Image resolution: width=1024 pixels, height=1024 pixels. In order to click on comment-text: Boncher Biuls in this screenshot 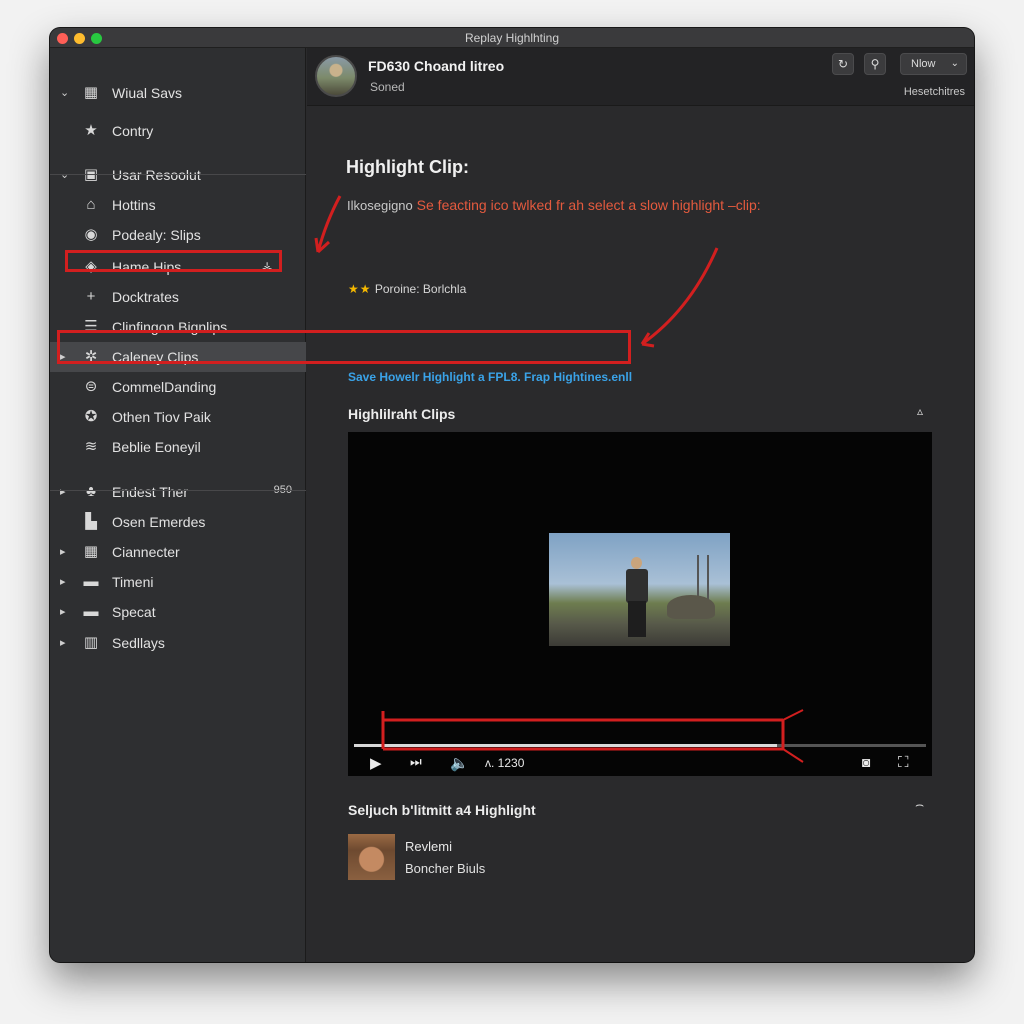, I will do `click(445, 868)`.